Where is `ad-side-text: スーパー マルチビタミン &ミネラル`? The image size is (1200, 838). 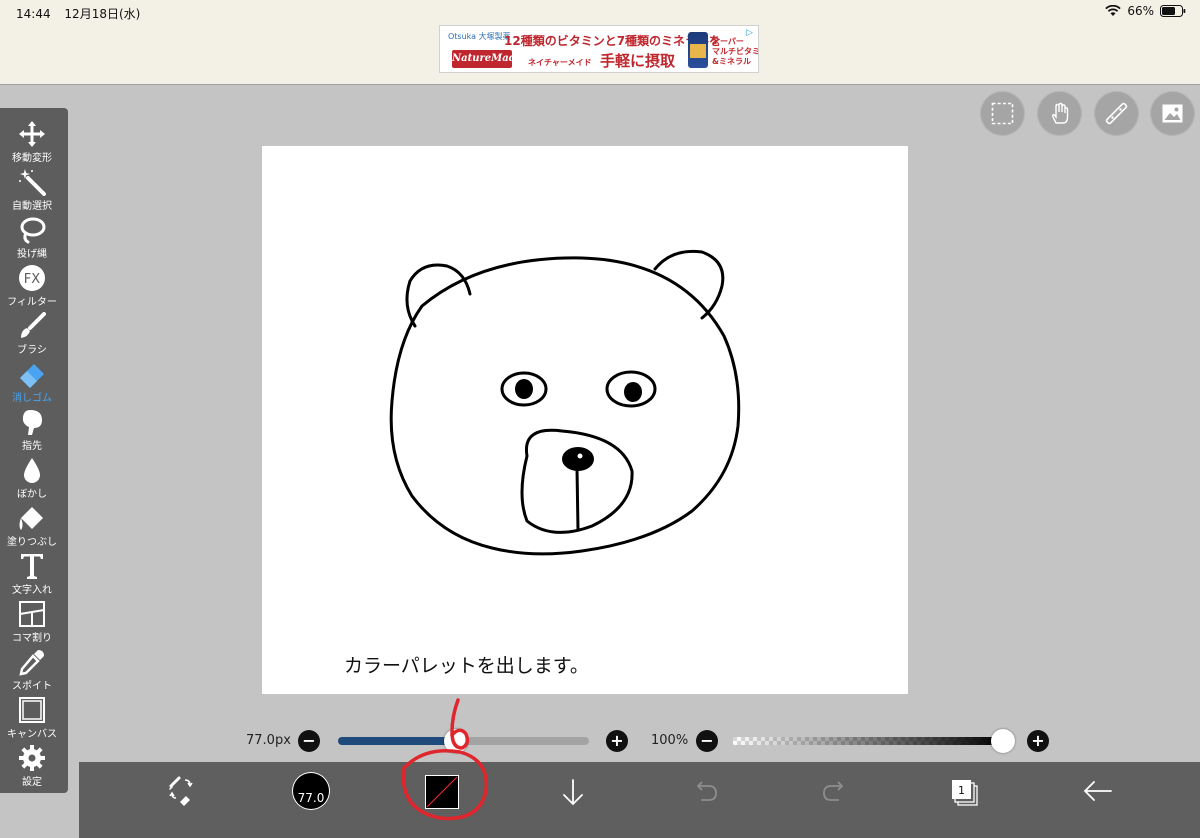
ad-side-text: スーパー マルチビタミン &ミネラル is located at coordinates (735, 51).